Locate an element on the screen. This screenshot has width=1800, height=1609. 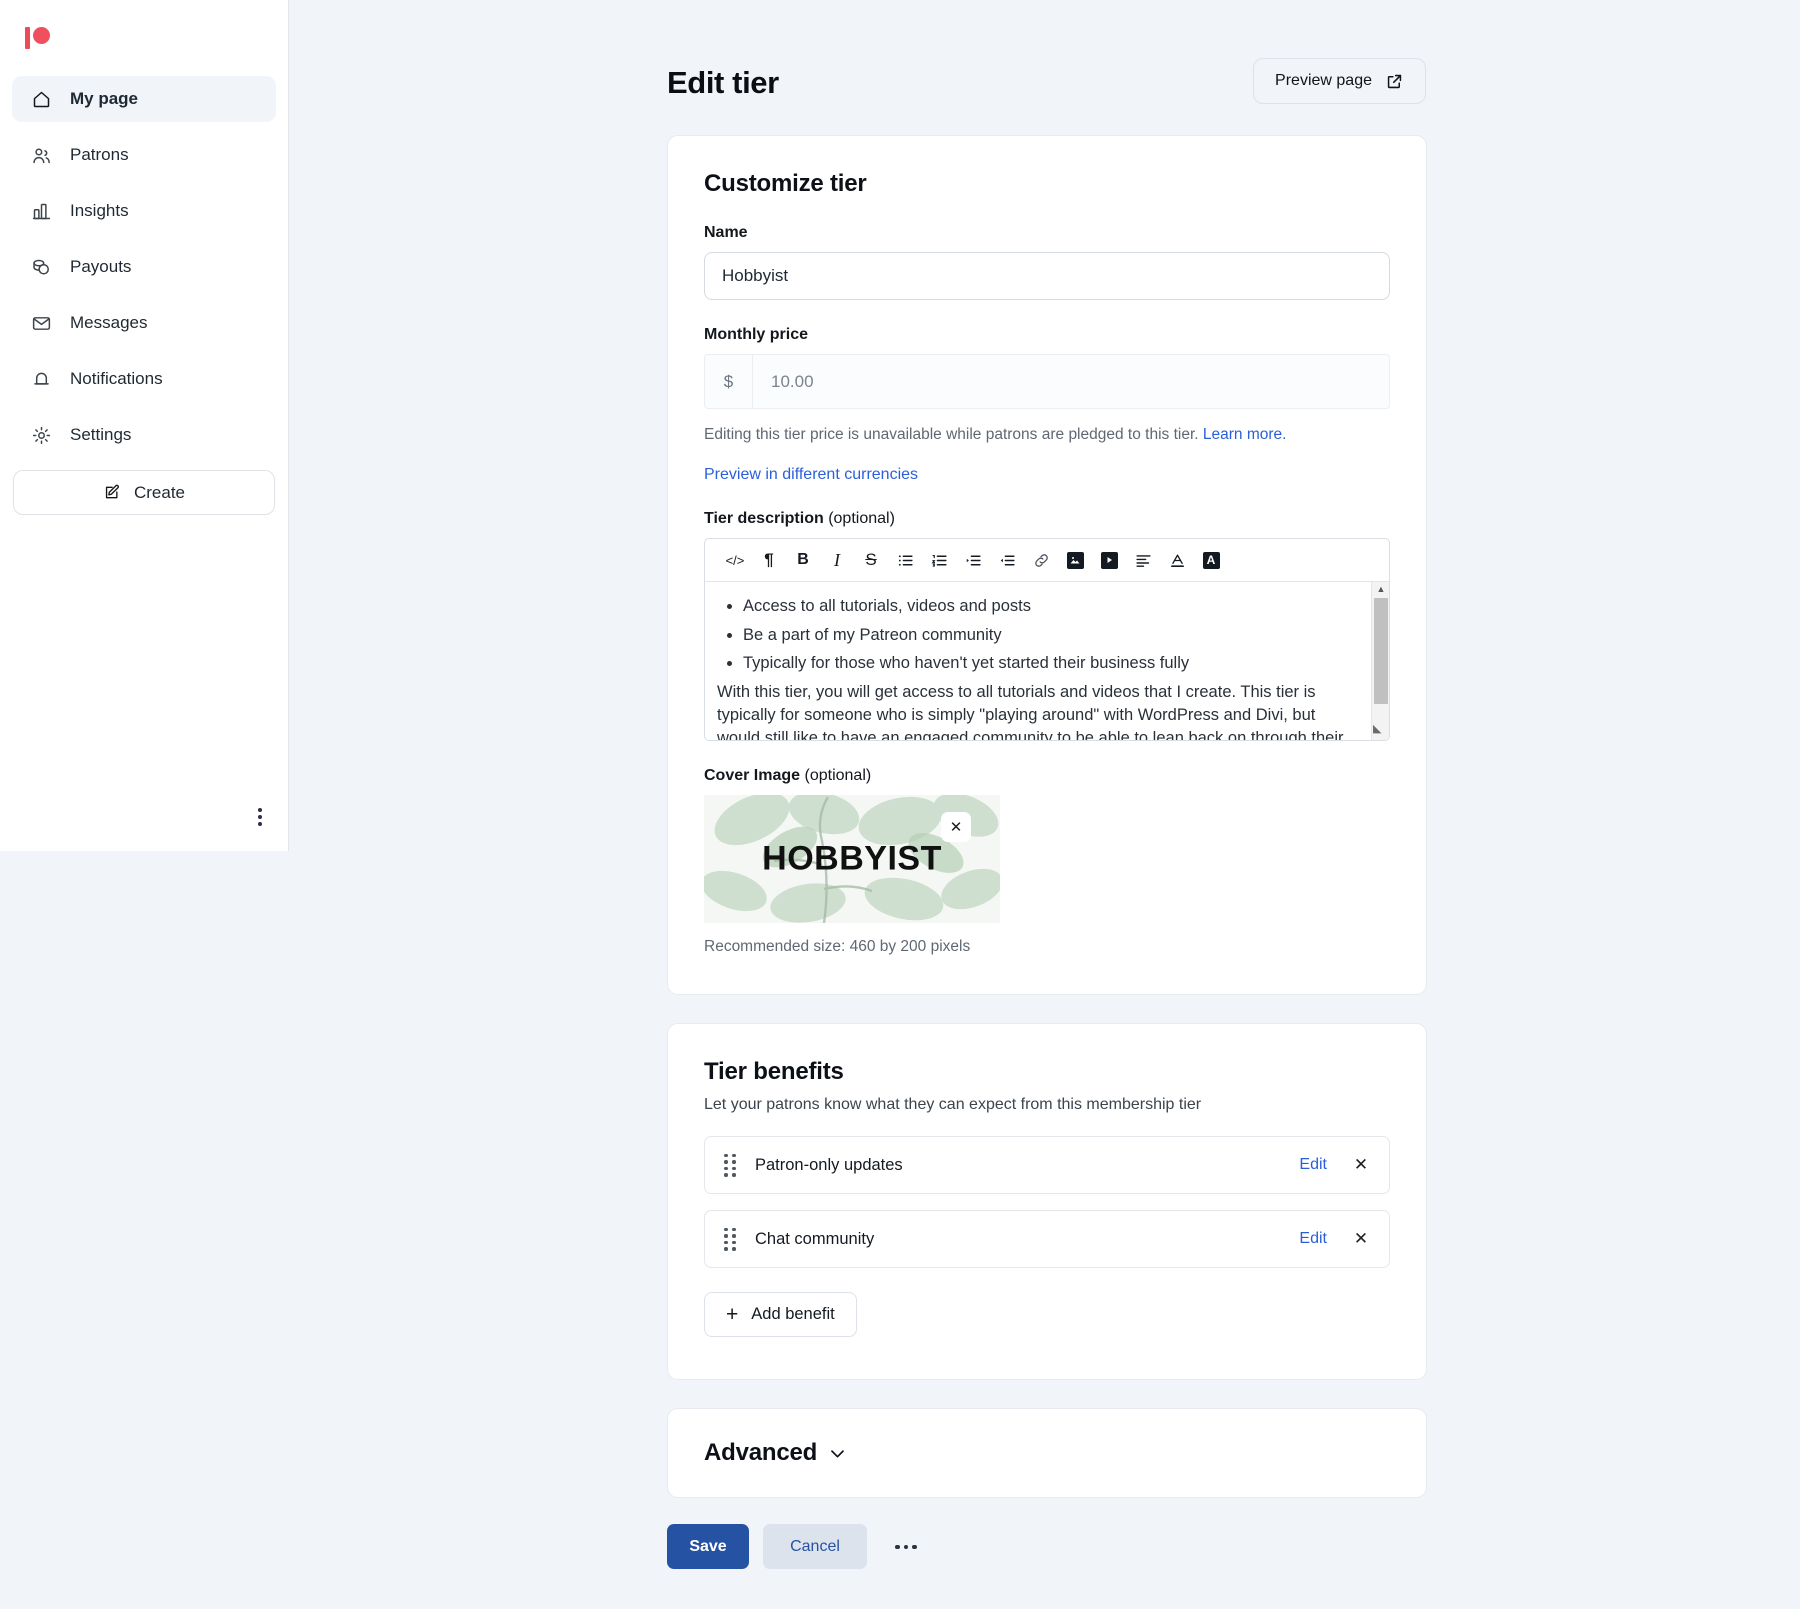
strikethrough-icon: S is located at coordinates (871, 560).